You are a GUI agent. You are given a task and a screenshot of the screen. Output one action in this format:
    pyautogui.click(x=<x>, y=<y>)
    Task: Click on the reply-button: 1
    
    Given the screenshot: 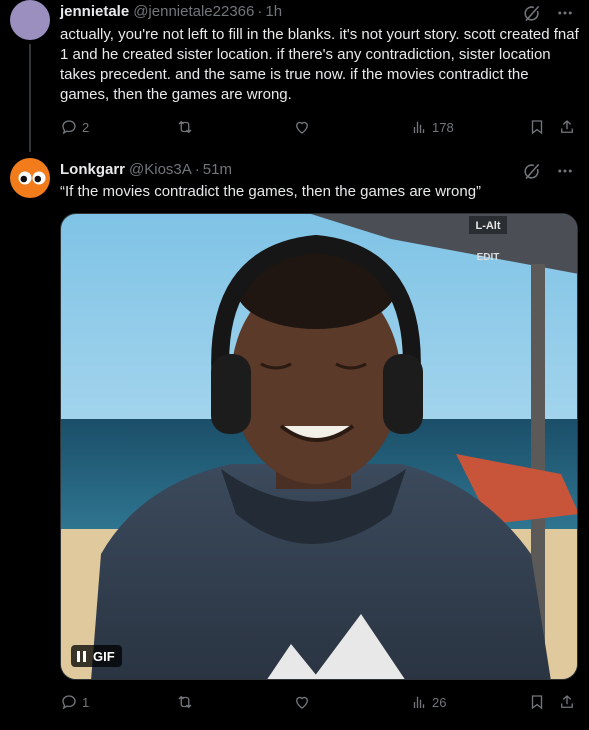 What is the action you would take?
    pyautogui.click(x=74, y=702)
    